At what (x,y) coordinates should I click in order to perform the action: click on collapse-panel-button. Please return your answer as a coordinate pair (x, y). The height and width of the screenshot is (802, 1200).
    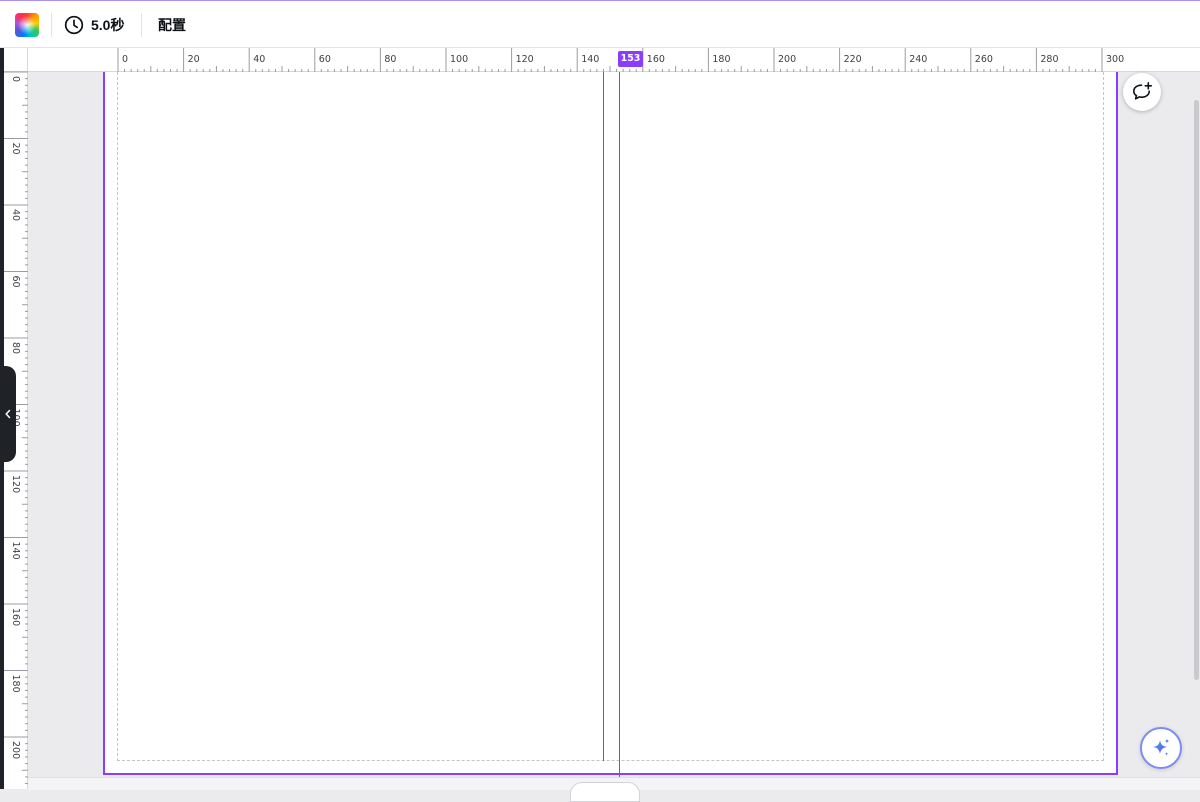
    Looking at the image, I should click on (8, 414).